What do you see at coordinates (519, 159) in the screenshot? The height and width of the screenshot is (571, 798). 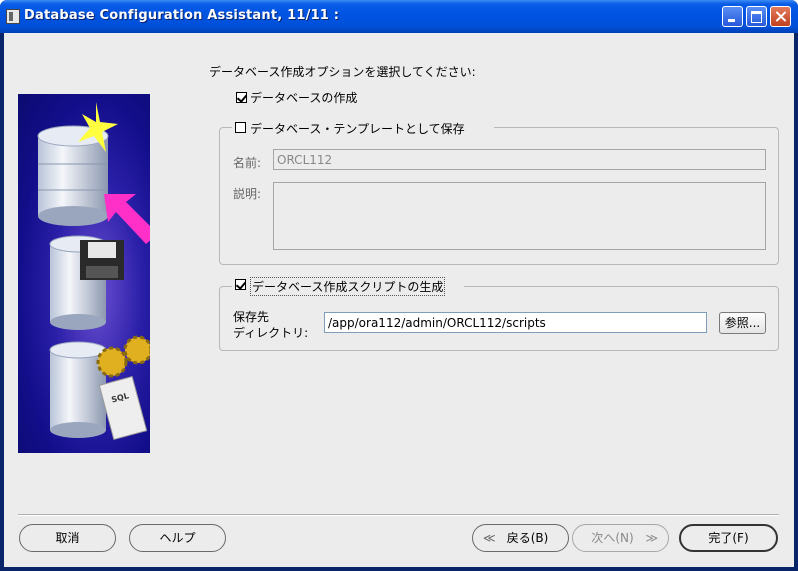 I see `template-name-field` at bounding box center [519, 159].